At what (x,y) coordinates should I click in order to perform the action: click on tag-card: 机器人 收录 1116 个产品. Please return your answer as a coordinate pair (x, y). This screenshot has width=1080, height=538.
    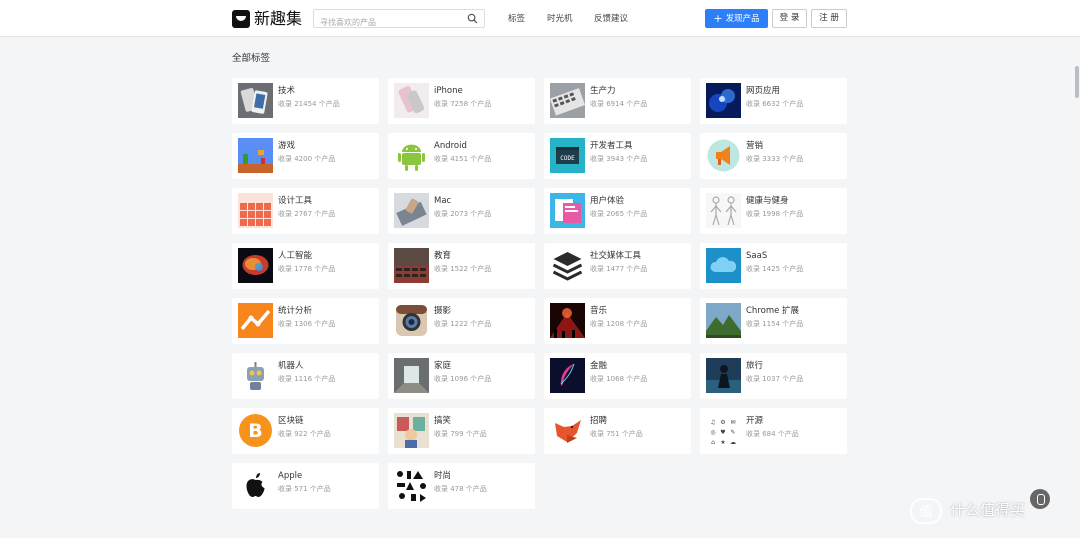
    Looking at the image, I should click on (305, 376).